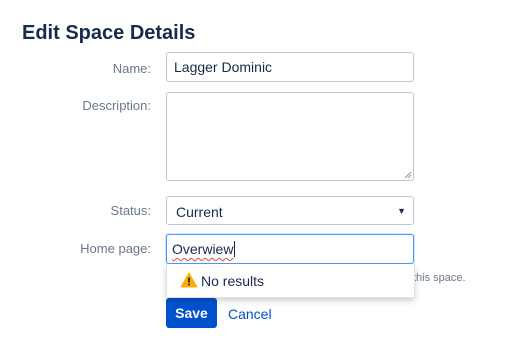 Image resolution: width=529 pixels, height=363 pixels. What do you see at coordinates (401, 211) in the screenshot?
I see `caret-down-icon: ▼` at bounding box center [401, 211].